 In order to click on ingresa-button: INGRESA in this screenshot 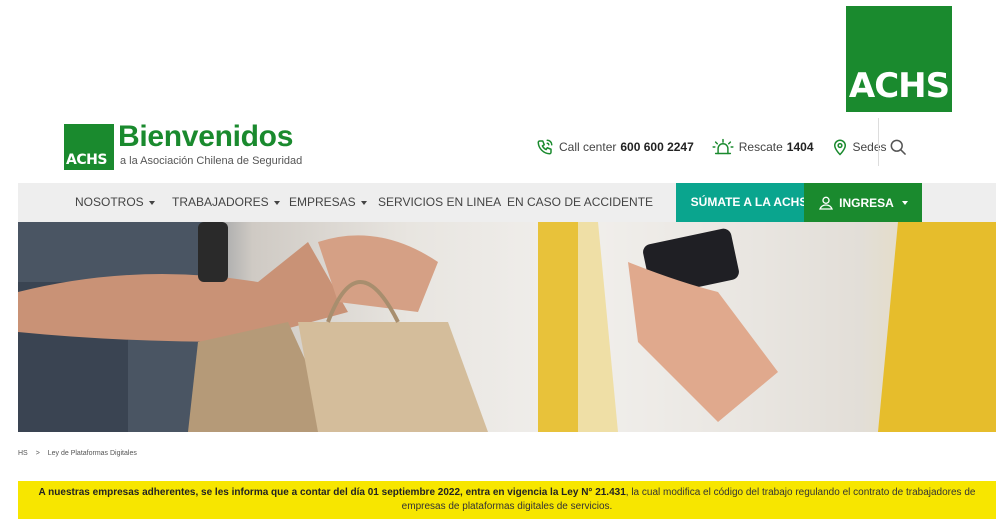, I will do `click(863, 202)`.